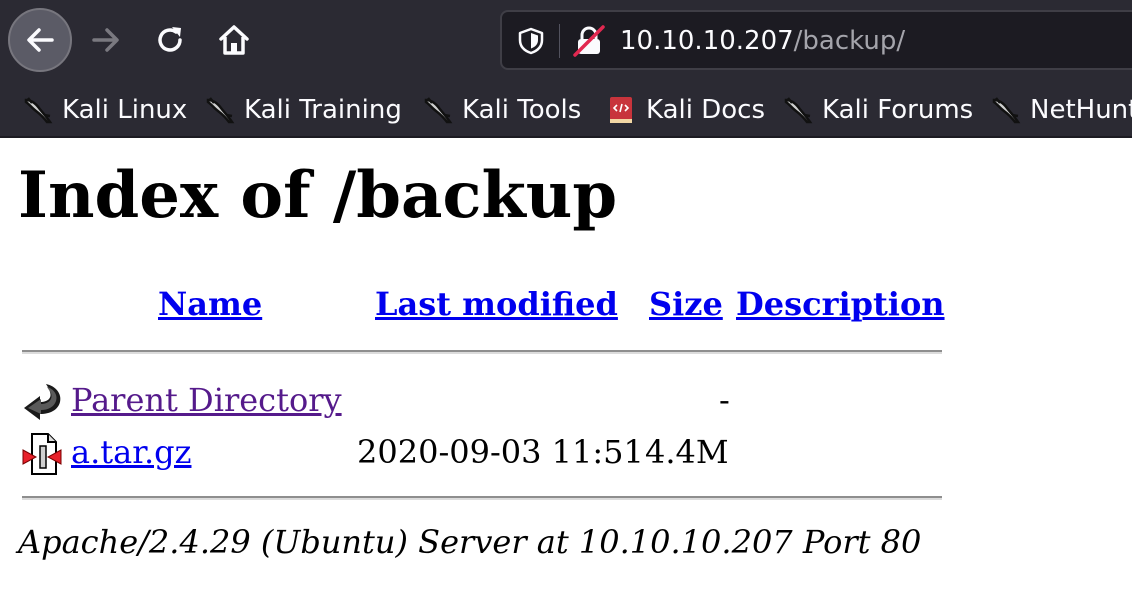 The width and height of the screenshot is (1132, 594). Describe the element at coordinates (840, 304) in the screenshot. I see `column-header-description: Description` at that location.